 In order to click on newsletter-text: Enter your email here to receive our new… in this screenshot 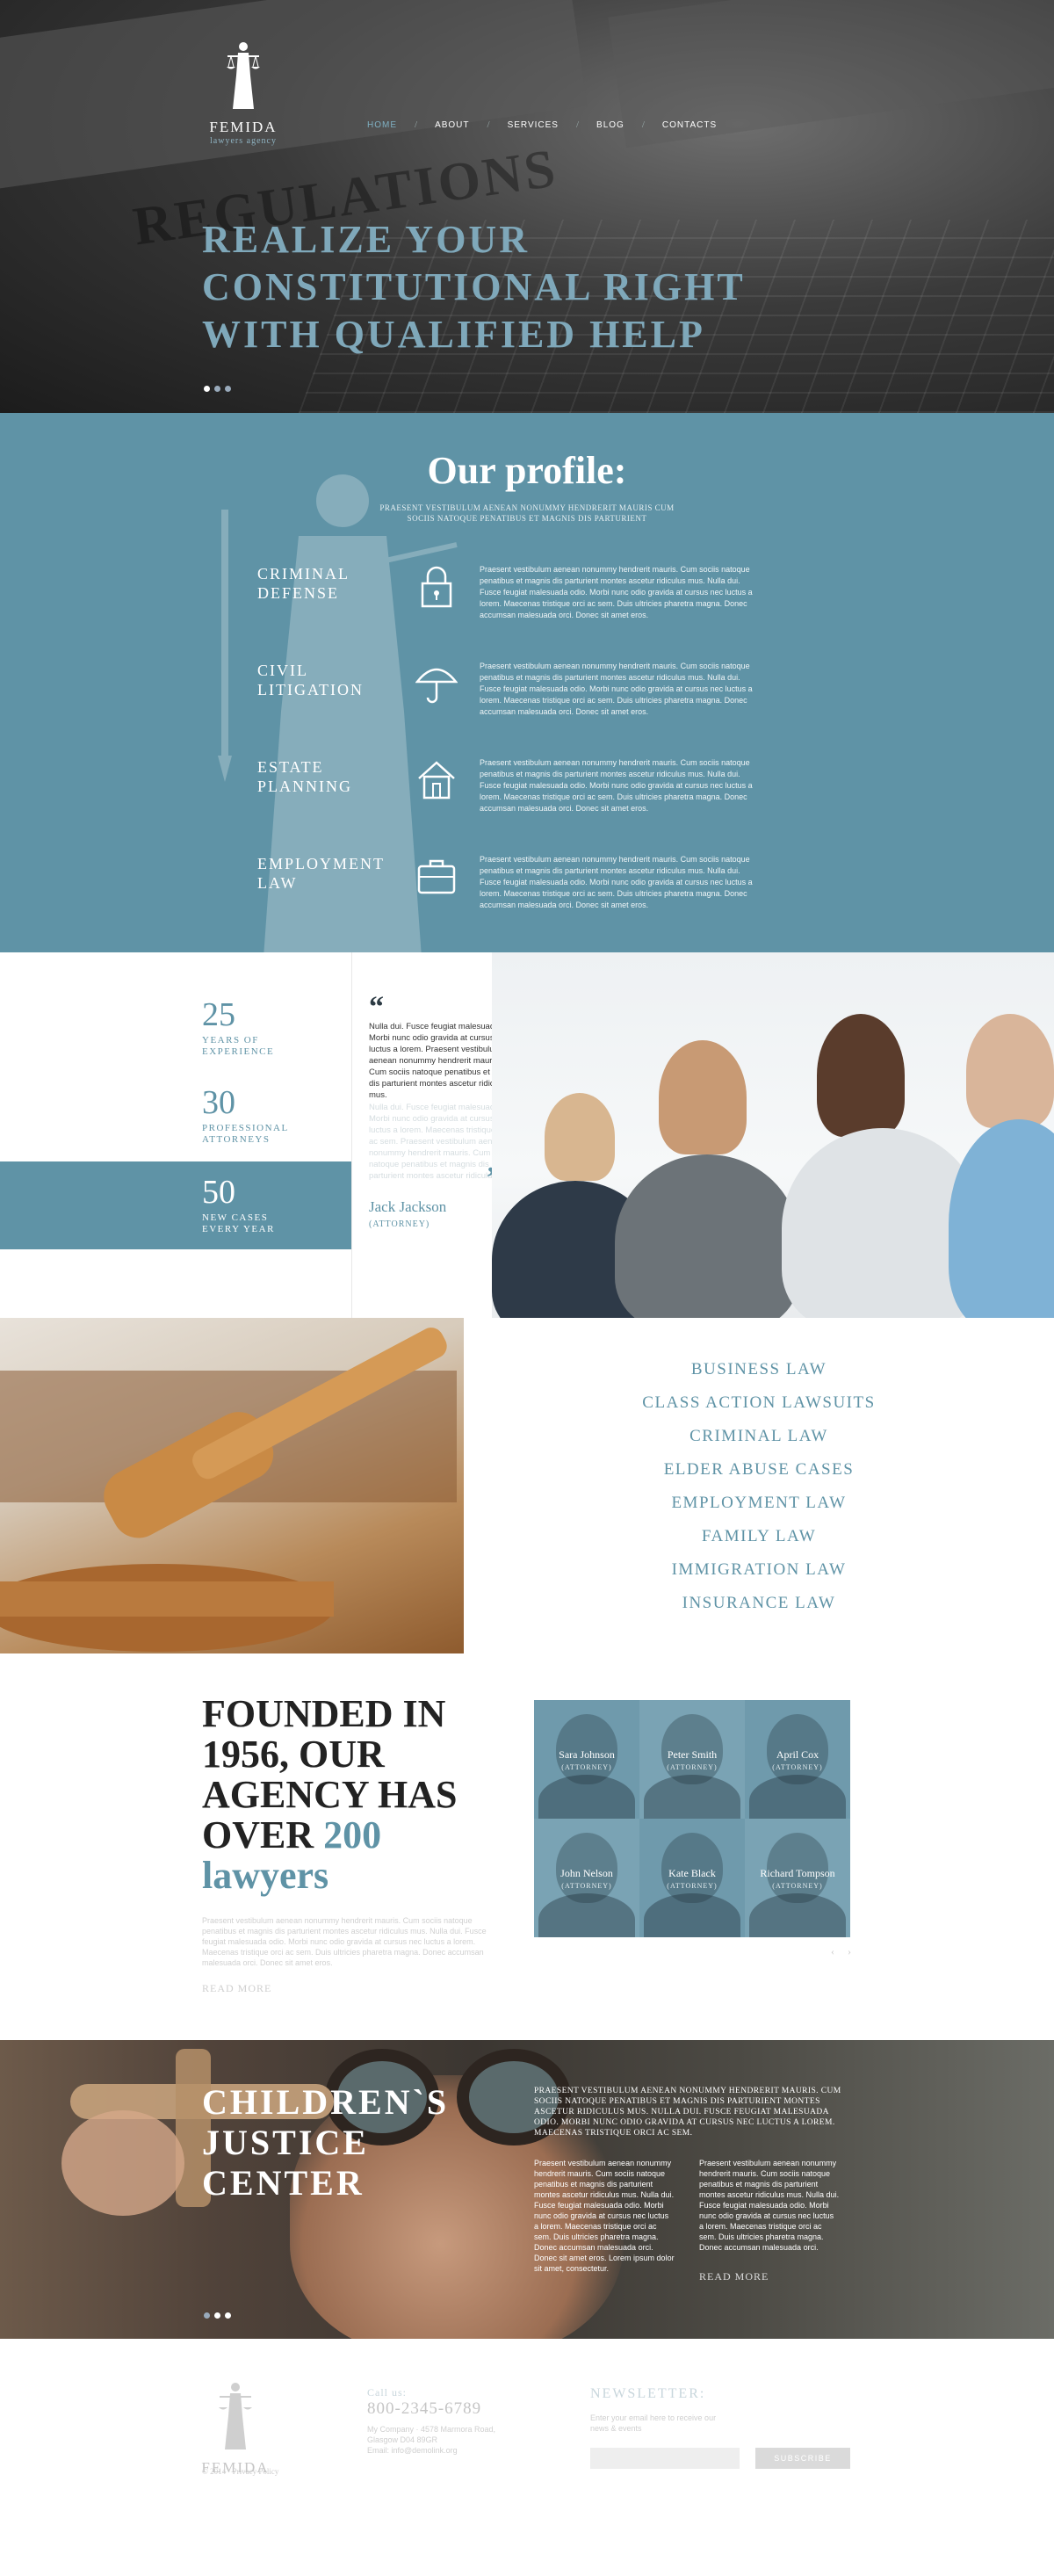, I will do `click(653, 2423)`.